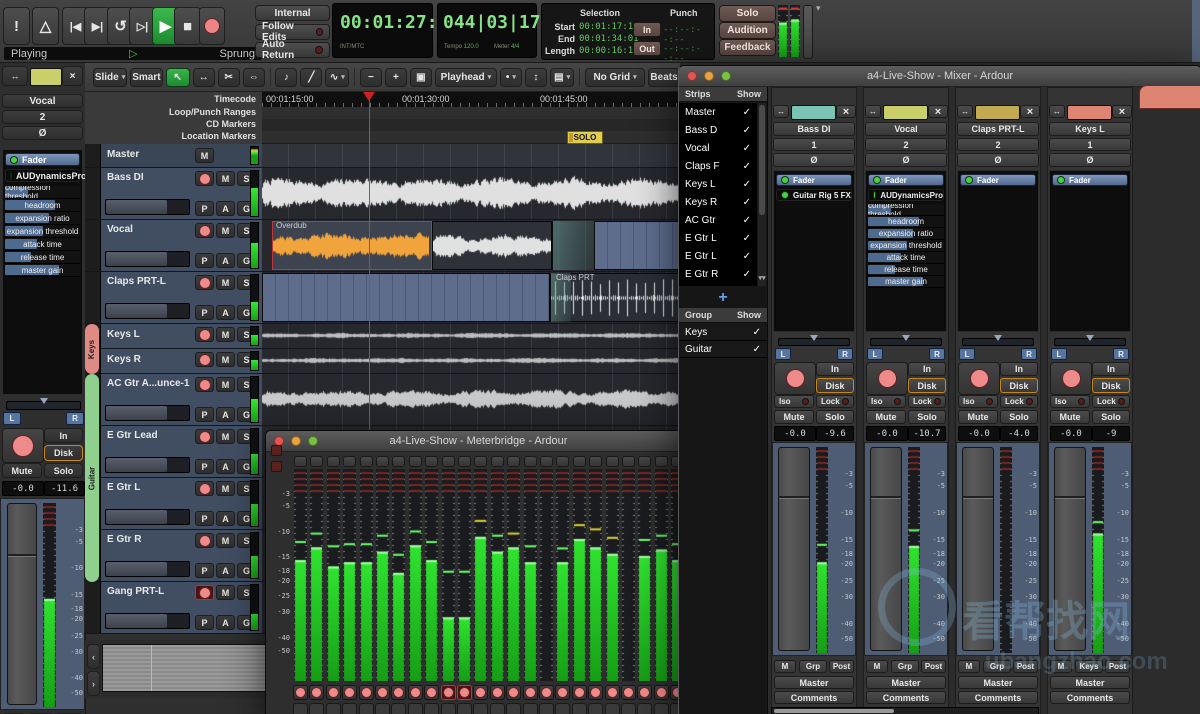 The width and height of the screenshot is (1200, 714). I want to click on sync-source-button: Internal, so click(292, 13).